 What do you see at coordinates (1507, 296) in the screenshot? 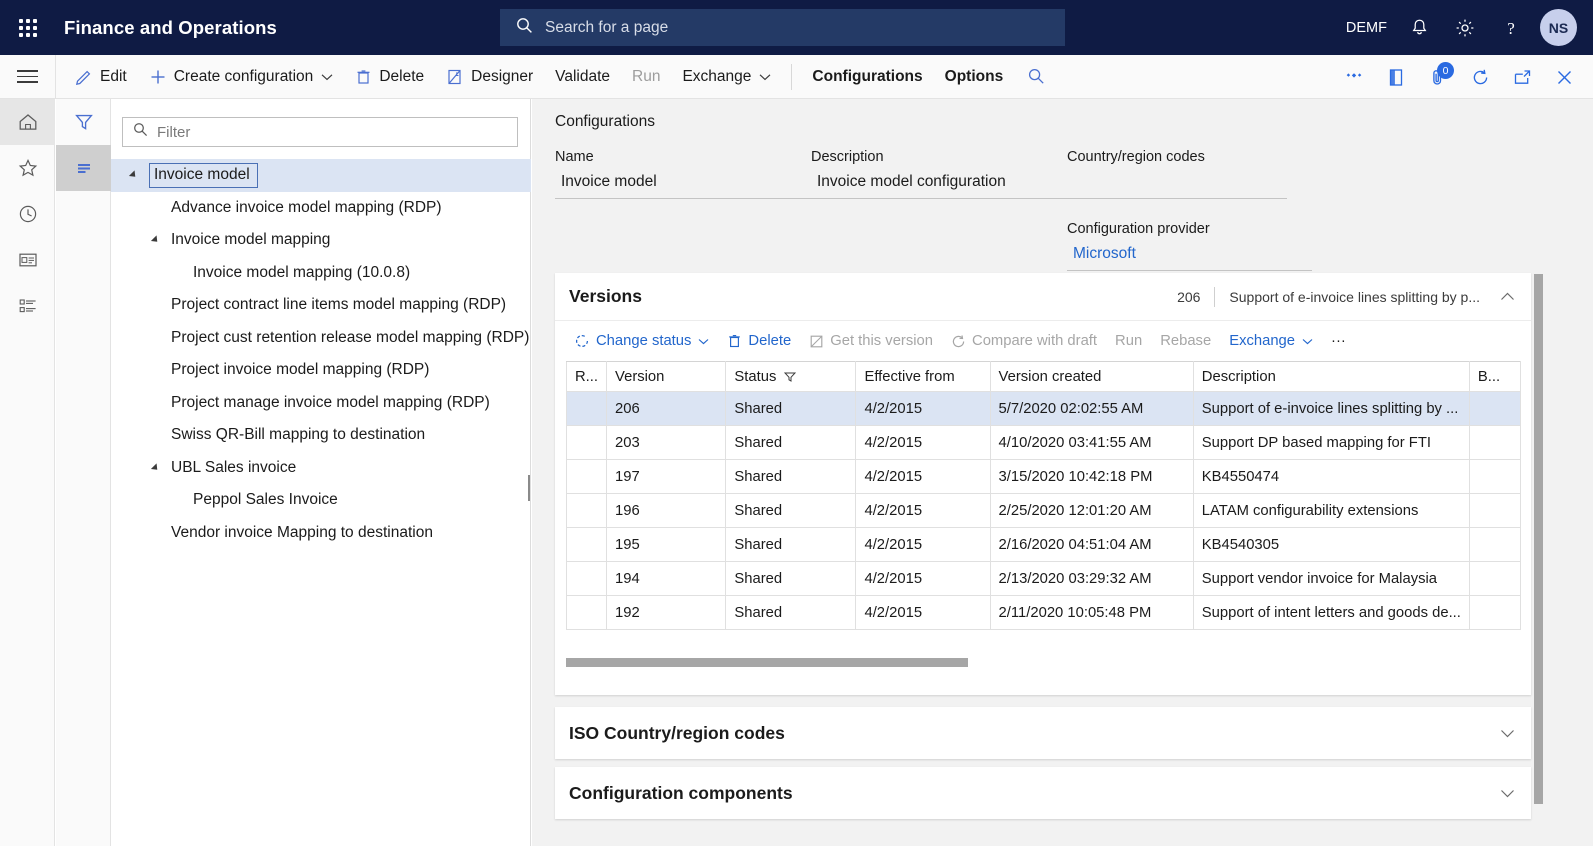
I see `chevron-up-icon` at bounding box center [1507, 296].